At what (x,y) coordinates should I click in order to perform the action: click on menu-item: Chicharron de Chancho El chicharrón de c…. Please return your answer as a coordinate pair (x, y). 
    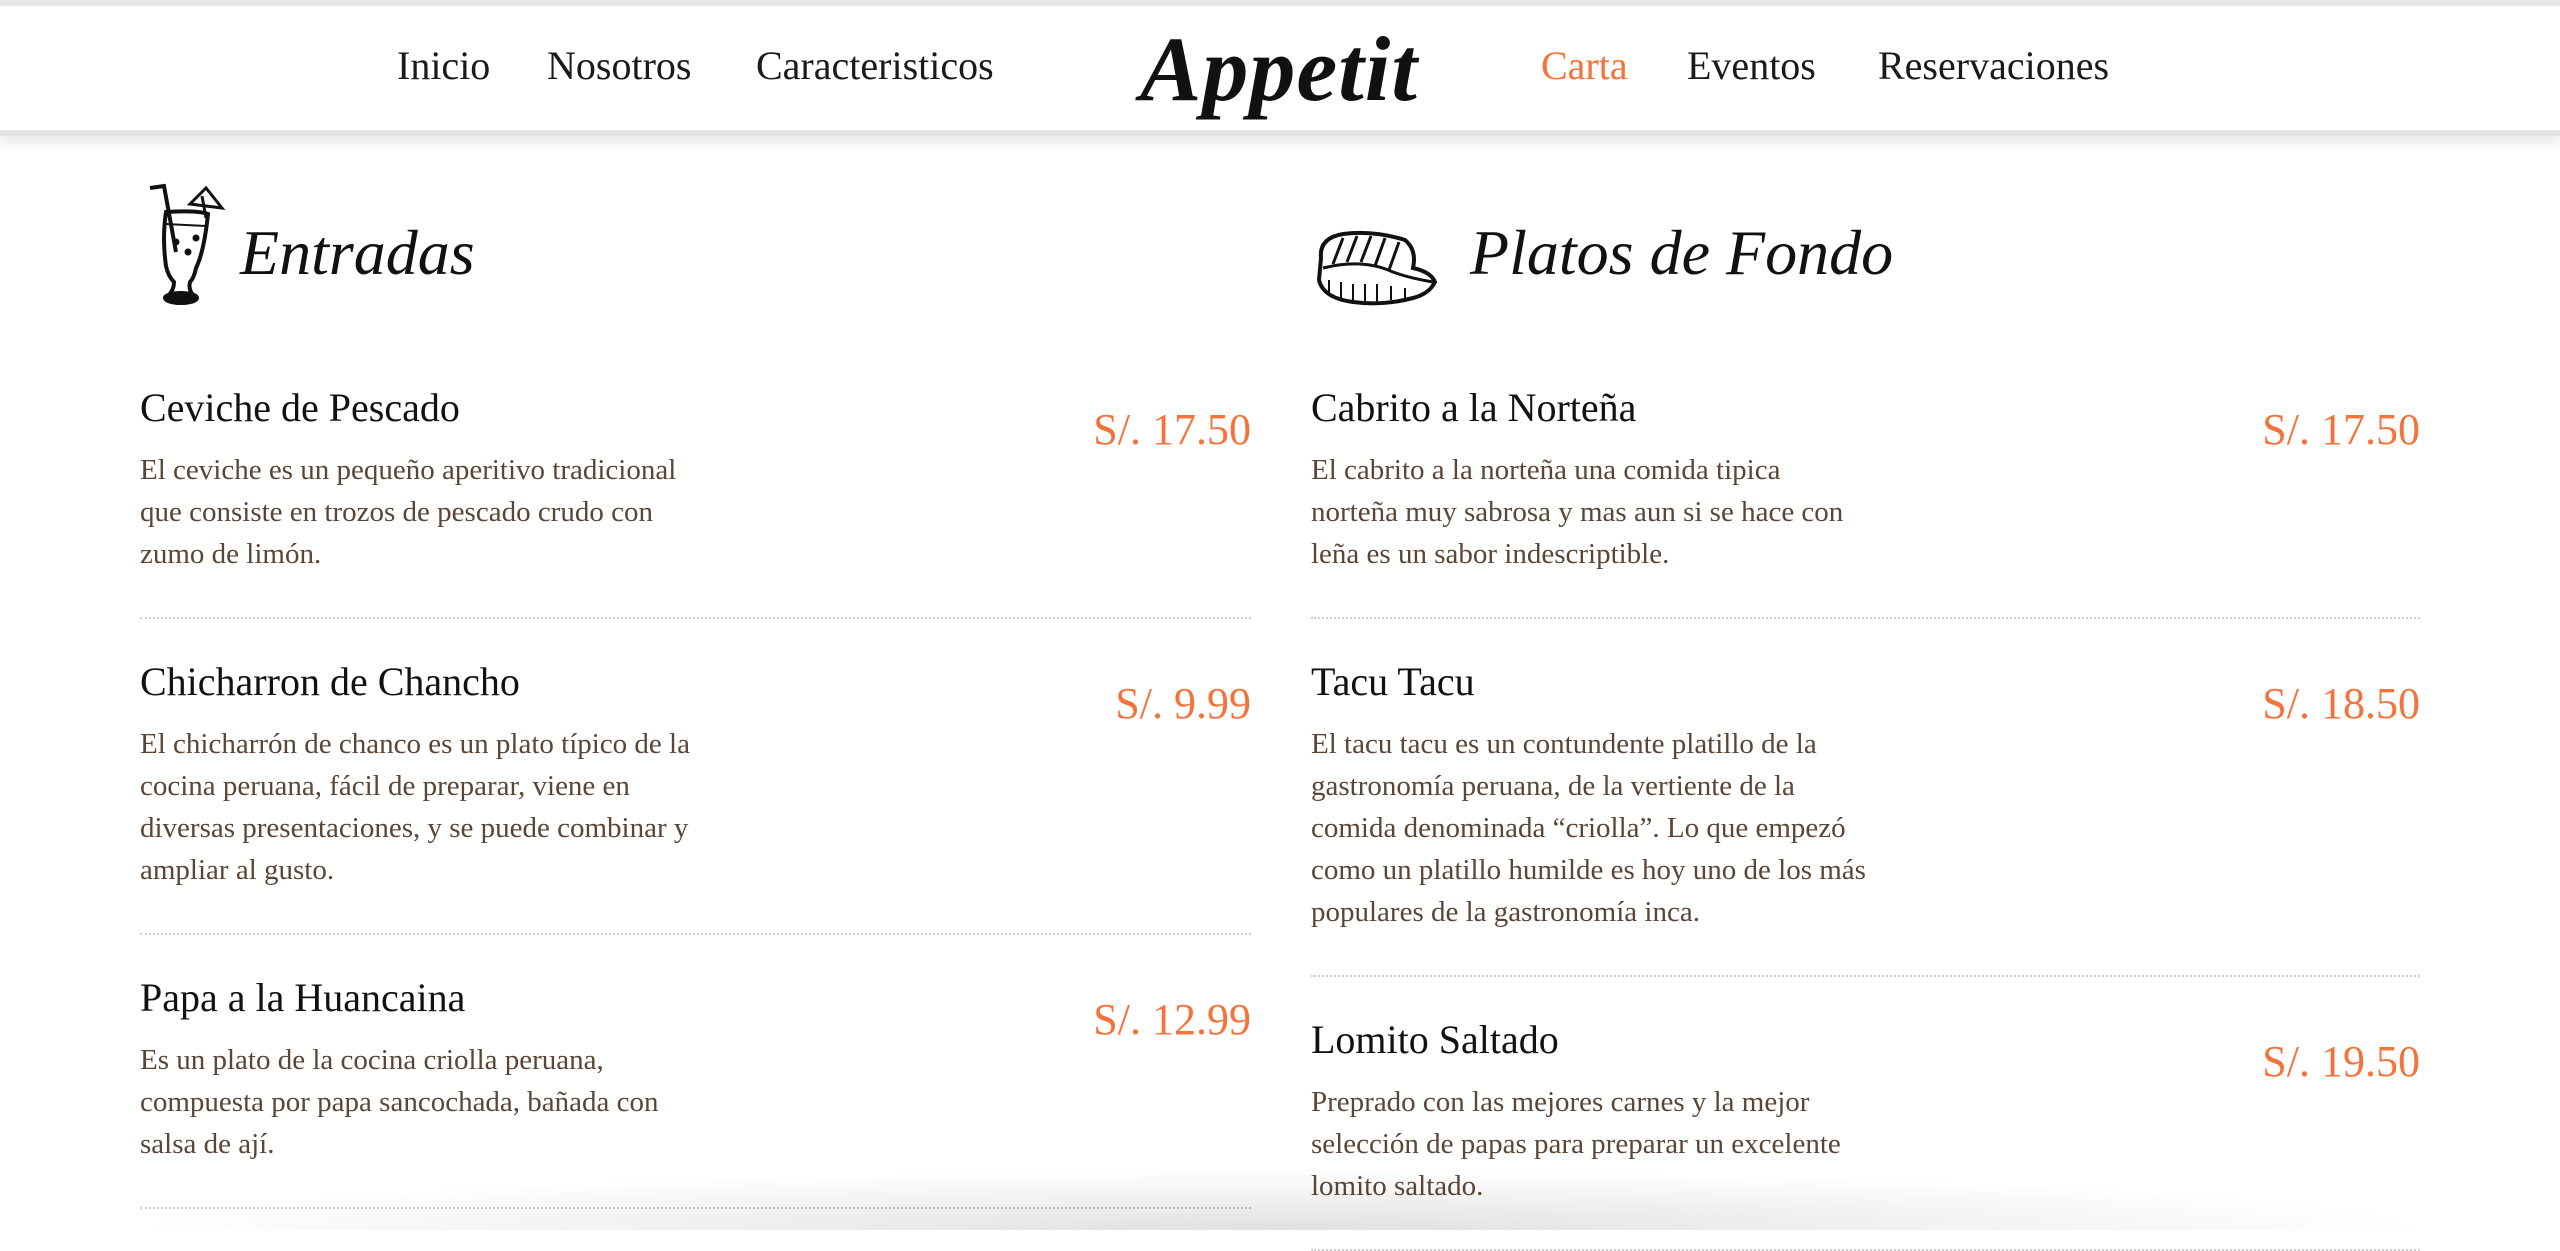
    Looking at the image, I should click on (695, 777).